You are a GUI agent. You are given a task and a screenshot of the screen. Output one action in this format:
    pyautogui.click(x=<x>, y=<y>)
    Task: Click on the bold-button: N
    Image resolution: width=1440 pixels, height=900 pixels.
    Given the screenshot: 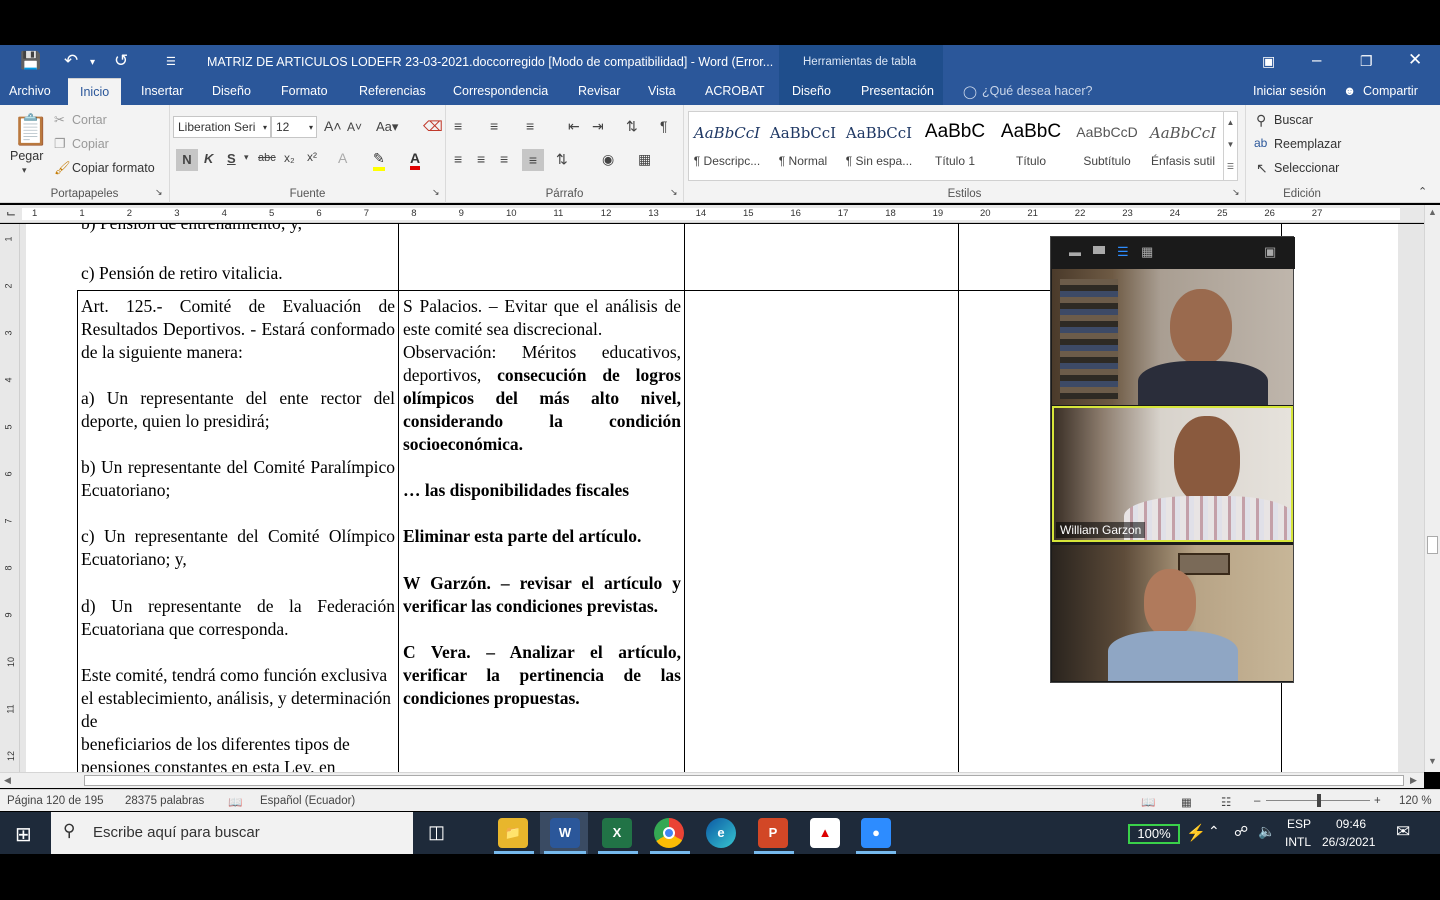 What is the action you would take?
    pyautogui.click(x=187, y=160)
    